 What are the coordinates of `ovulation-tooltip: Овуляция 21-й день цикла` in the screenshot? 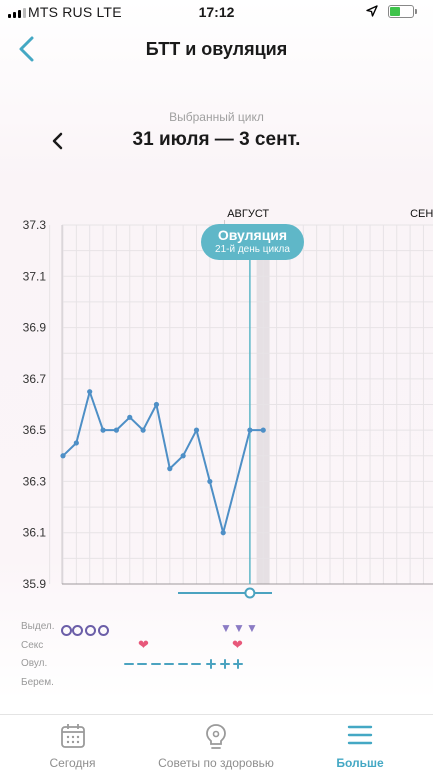 It's located at (252, 242).